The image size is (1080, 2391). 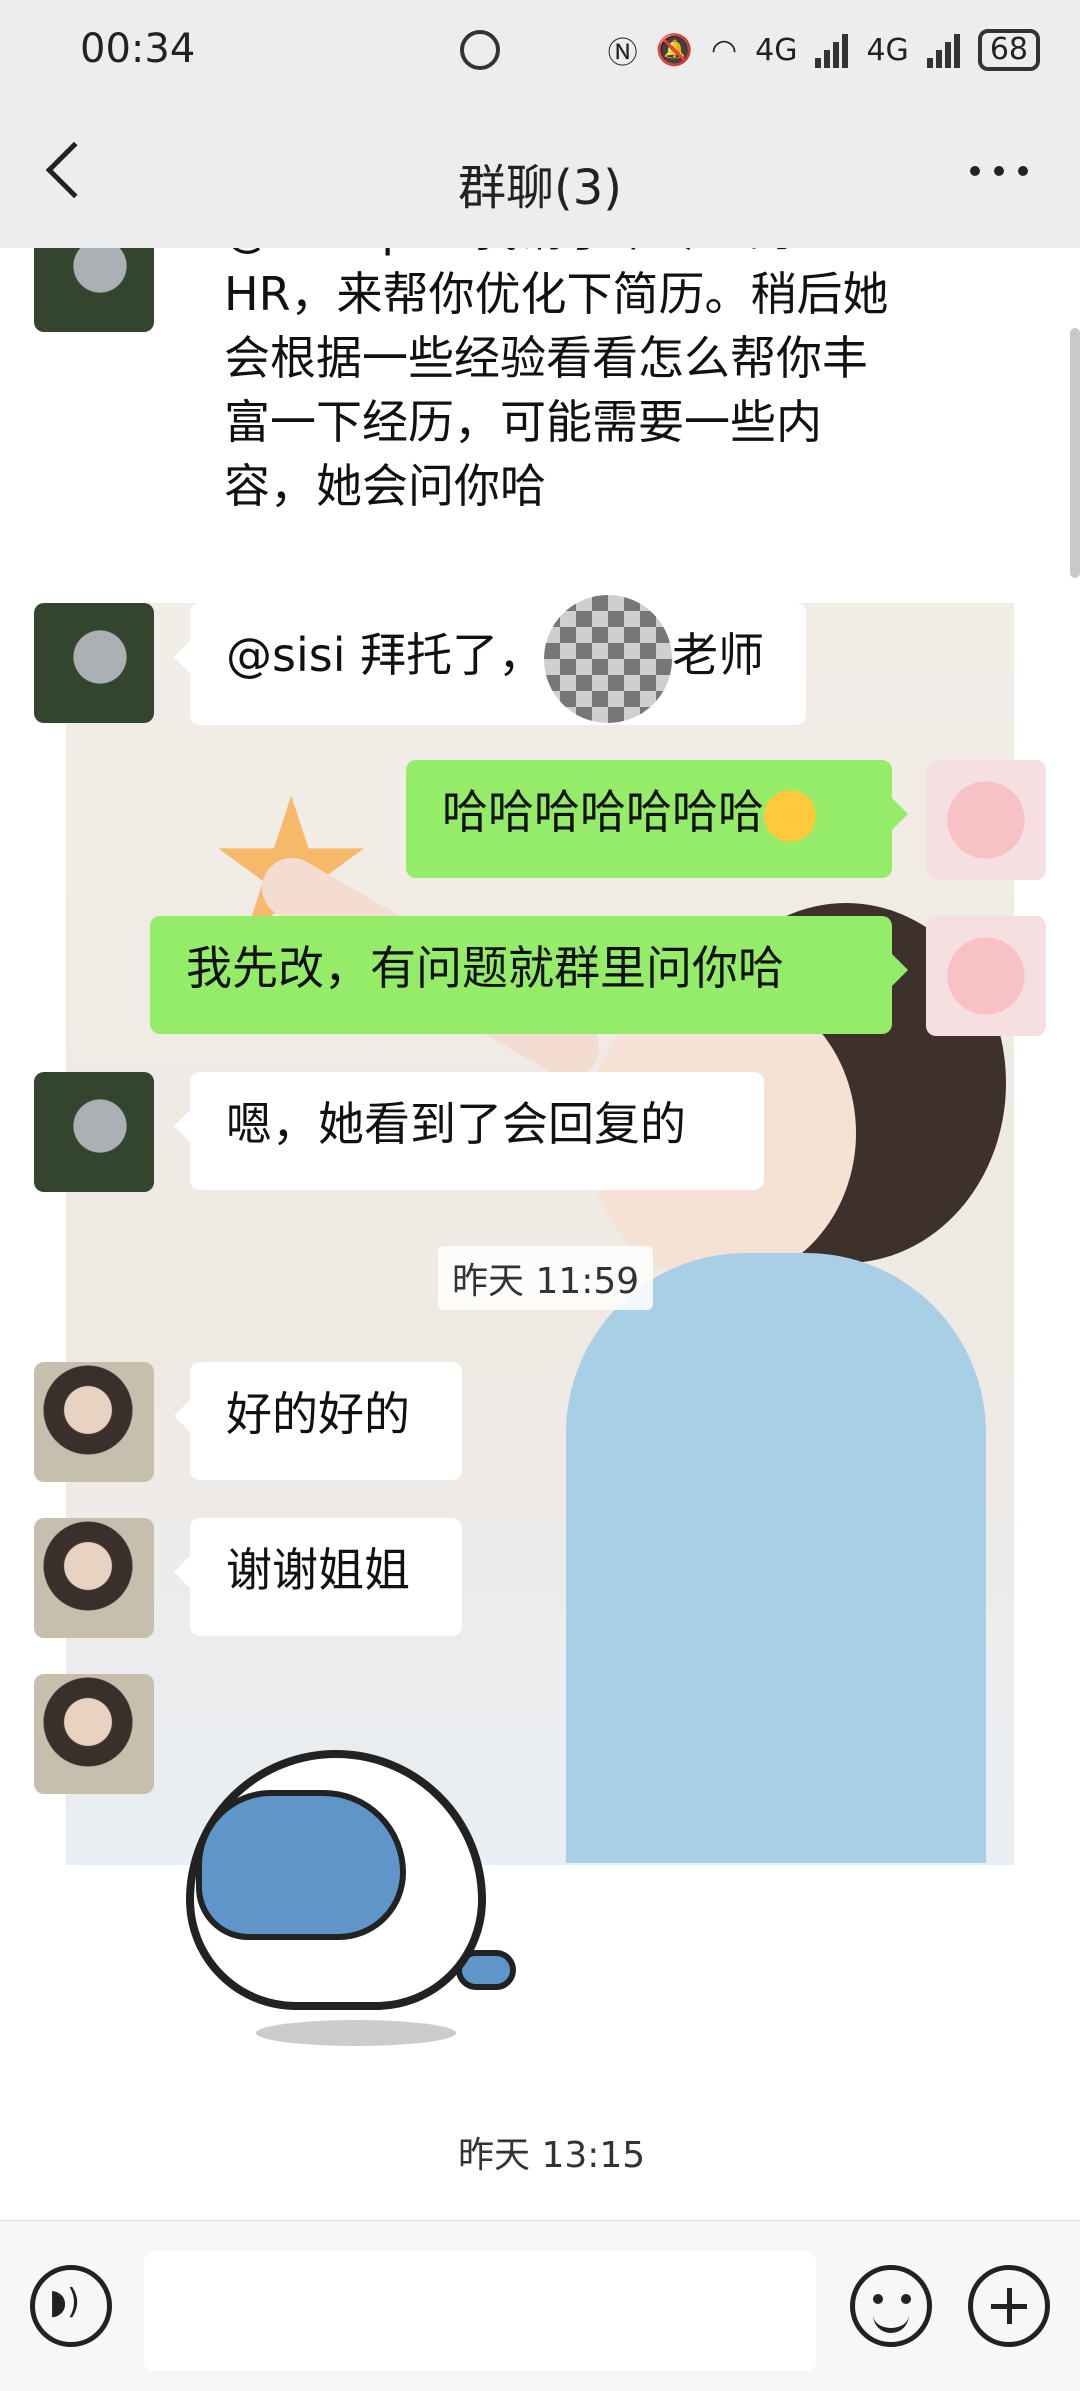 I want to click on blurred-name-mosaic, so click(x=608, y=658).